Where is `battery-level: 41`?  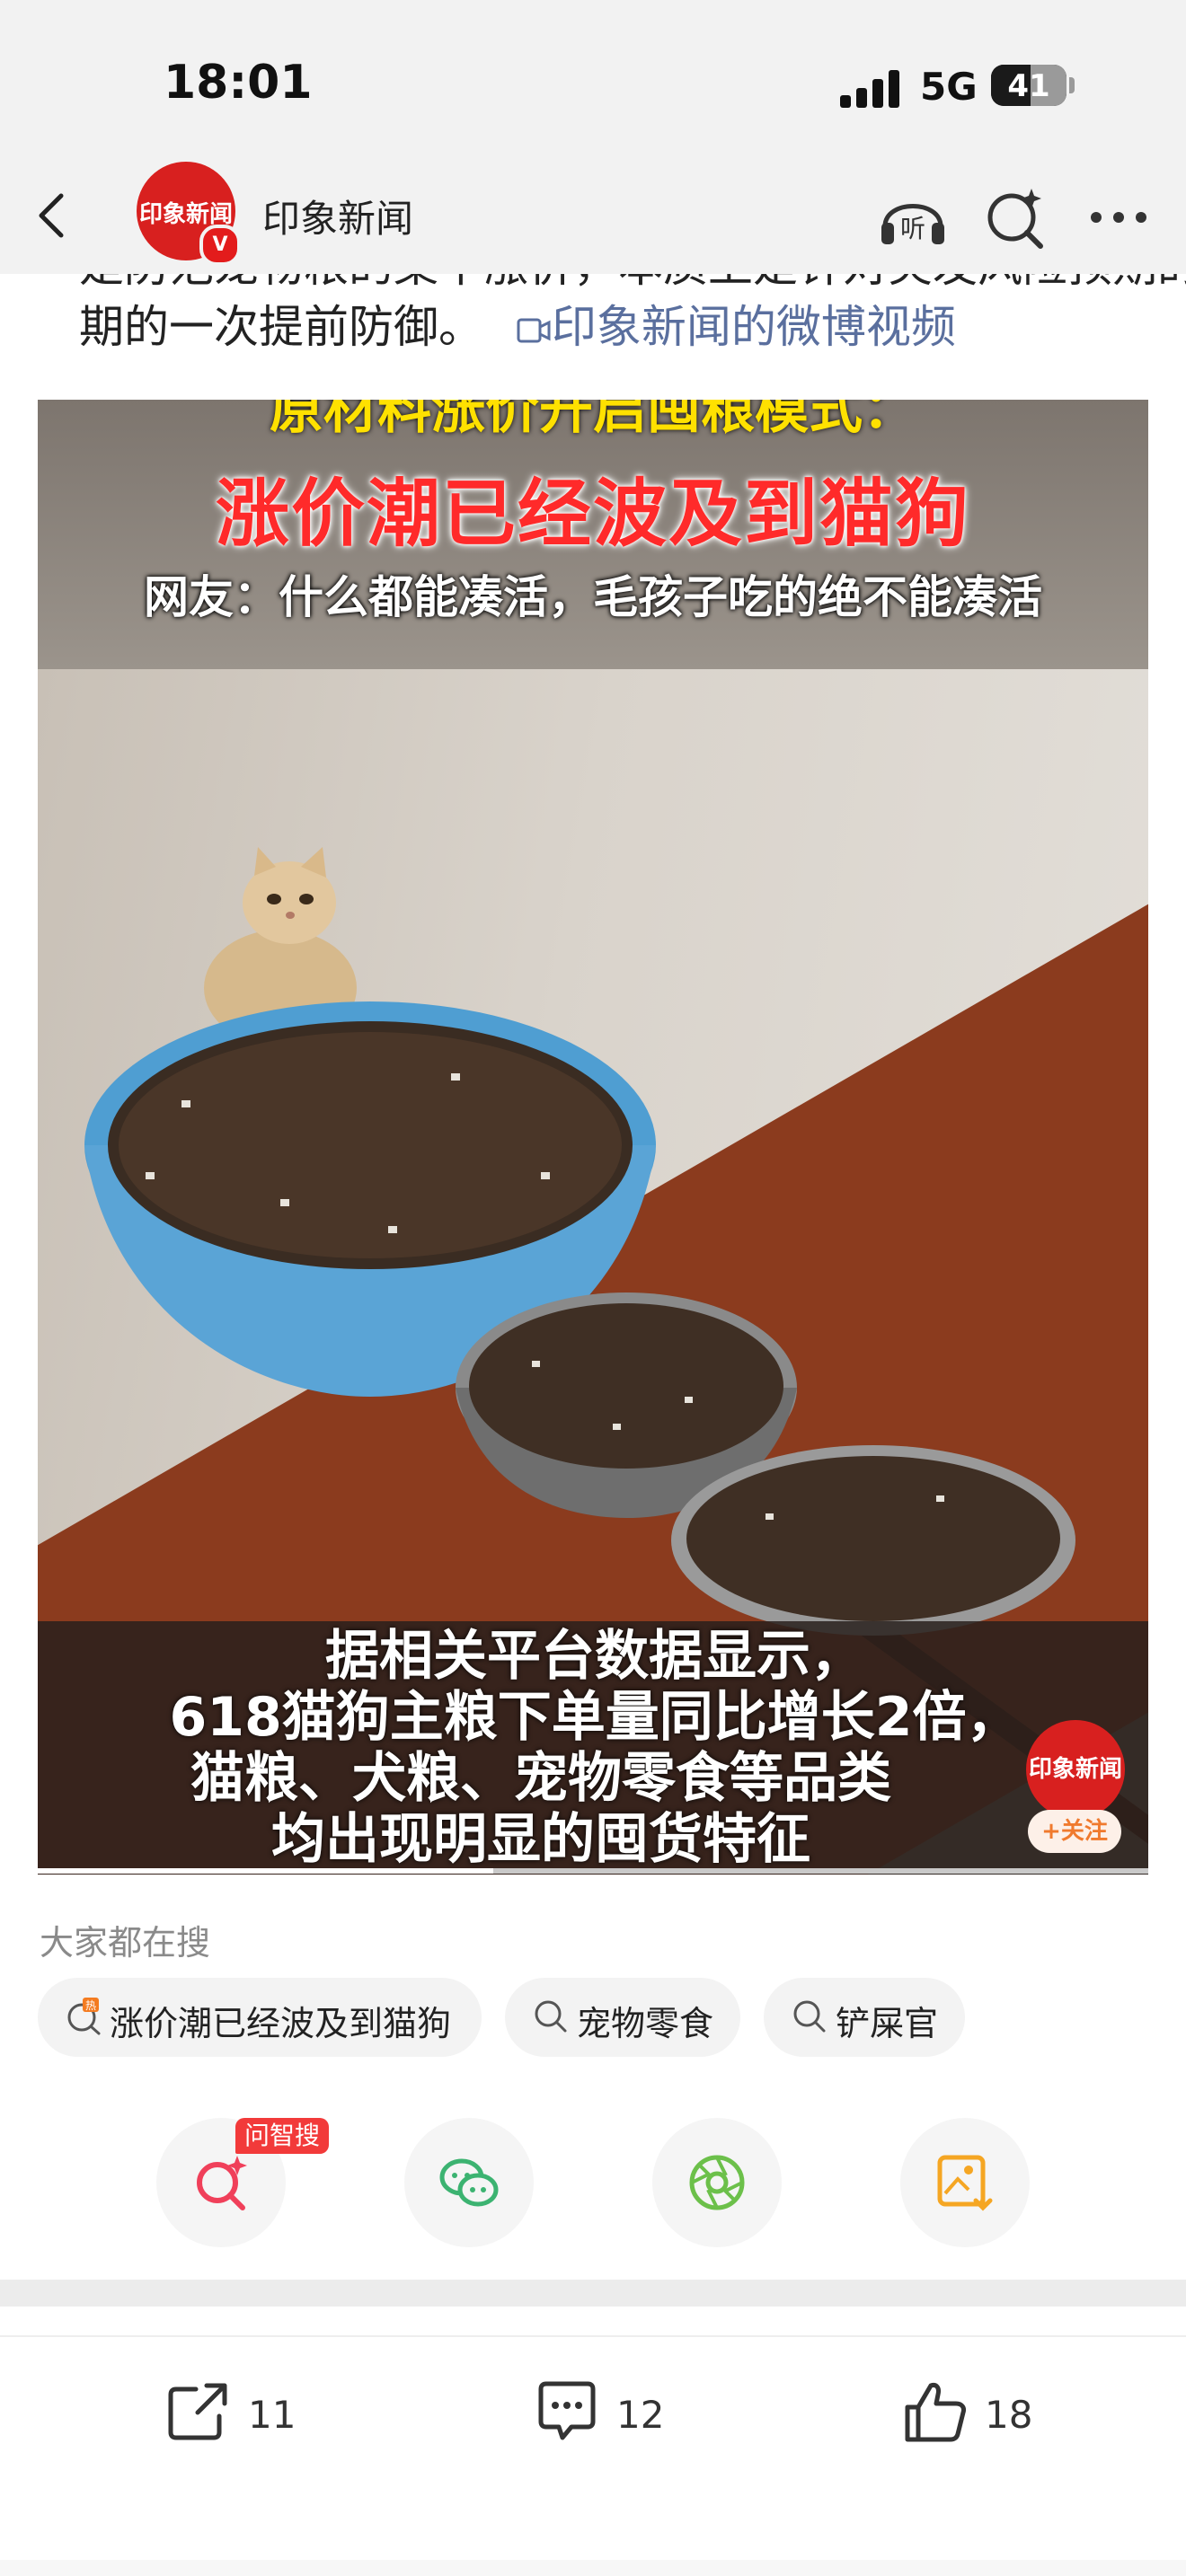 battery-level: 41 is located at coordinates (1028, 86).